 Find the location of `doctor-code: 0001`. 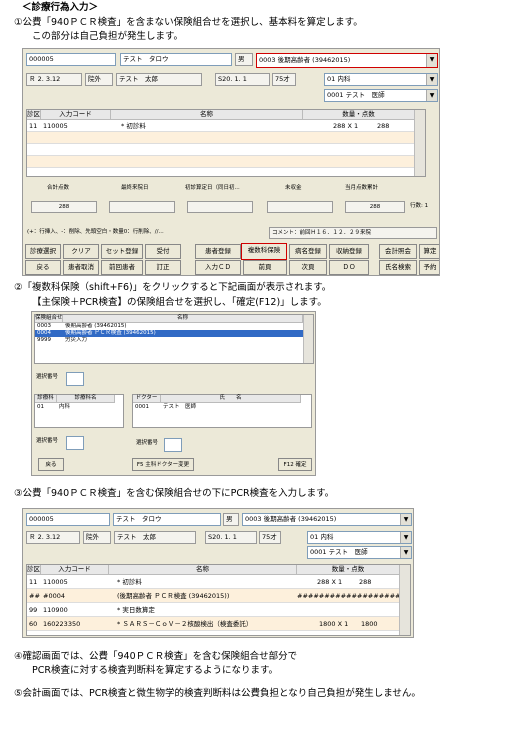

doctor-code: 0001 is located at coordinates (142, 407).